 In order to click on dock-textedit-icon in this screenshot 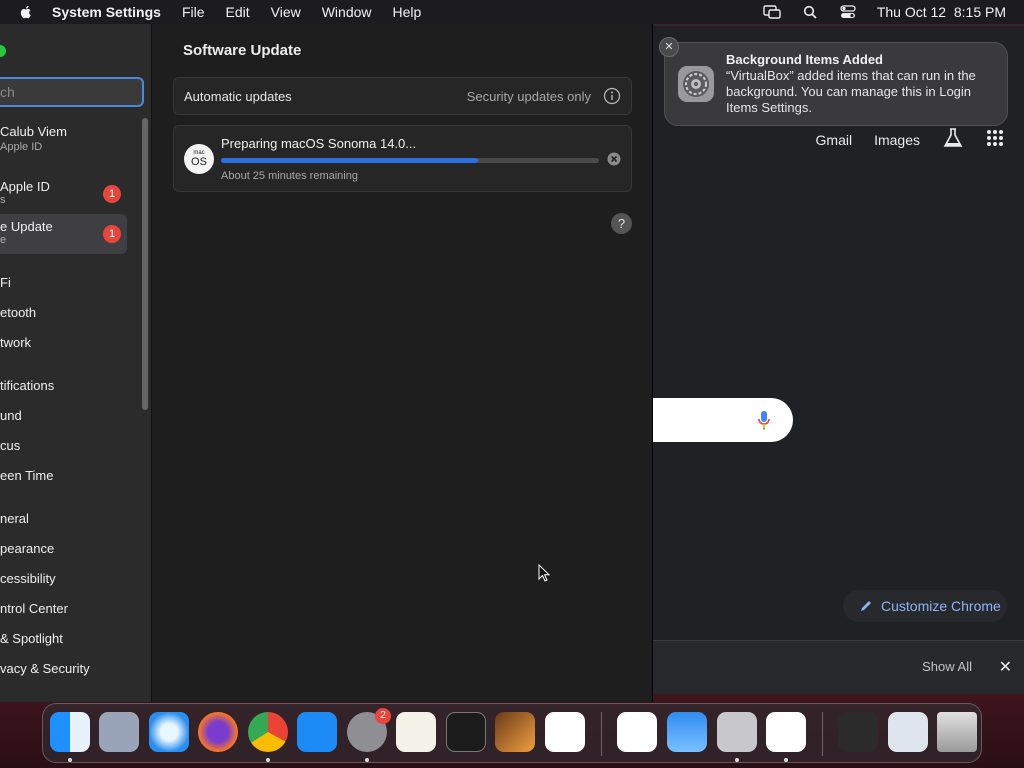, I will do `click(416, 732)`.